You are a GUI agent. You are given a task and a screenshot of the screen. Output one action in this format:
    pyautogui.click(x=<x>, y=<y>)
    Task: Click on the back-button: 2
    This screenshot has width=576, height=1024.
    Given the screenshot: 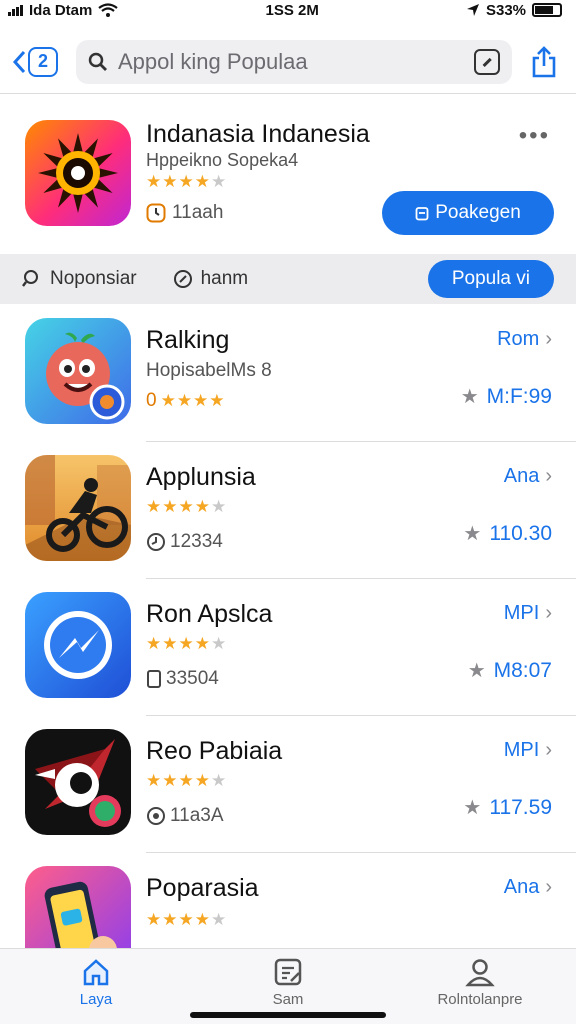 What is the action you would take?
    pyautogui.click(x=38, y=62)
    